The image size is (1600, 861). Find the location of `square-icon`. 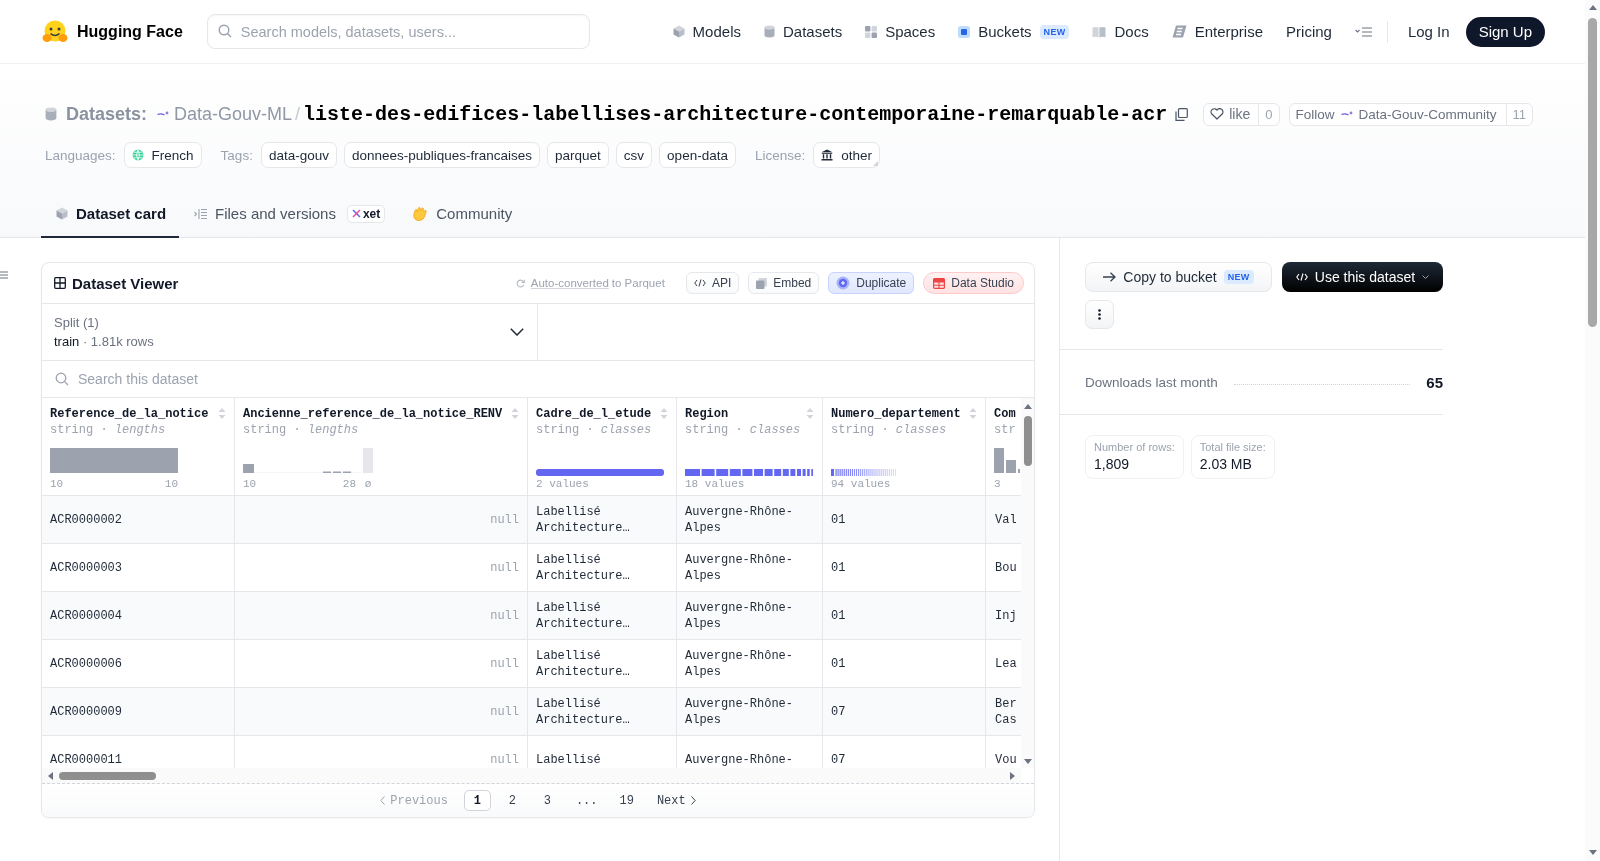

square-icon is located at coordinates (964, 31).